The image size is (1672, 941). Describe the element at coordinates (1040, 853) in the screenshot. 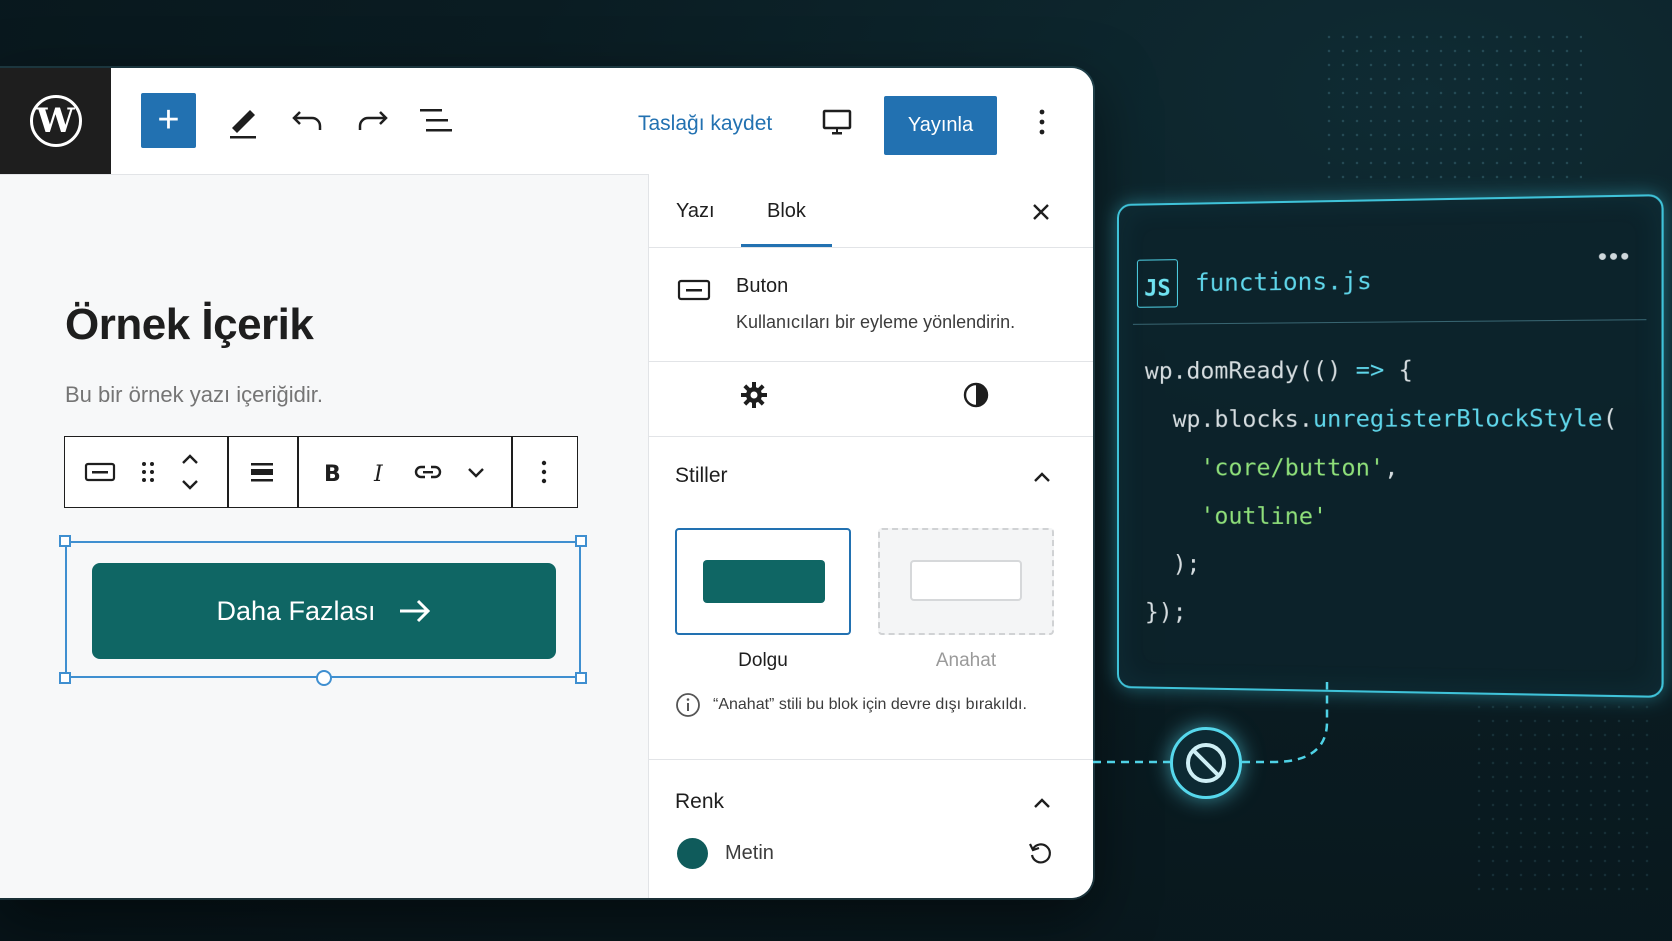

I see `reset-icon` at that location.